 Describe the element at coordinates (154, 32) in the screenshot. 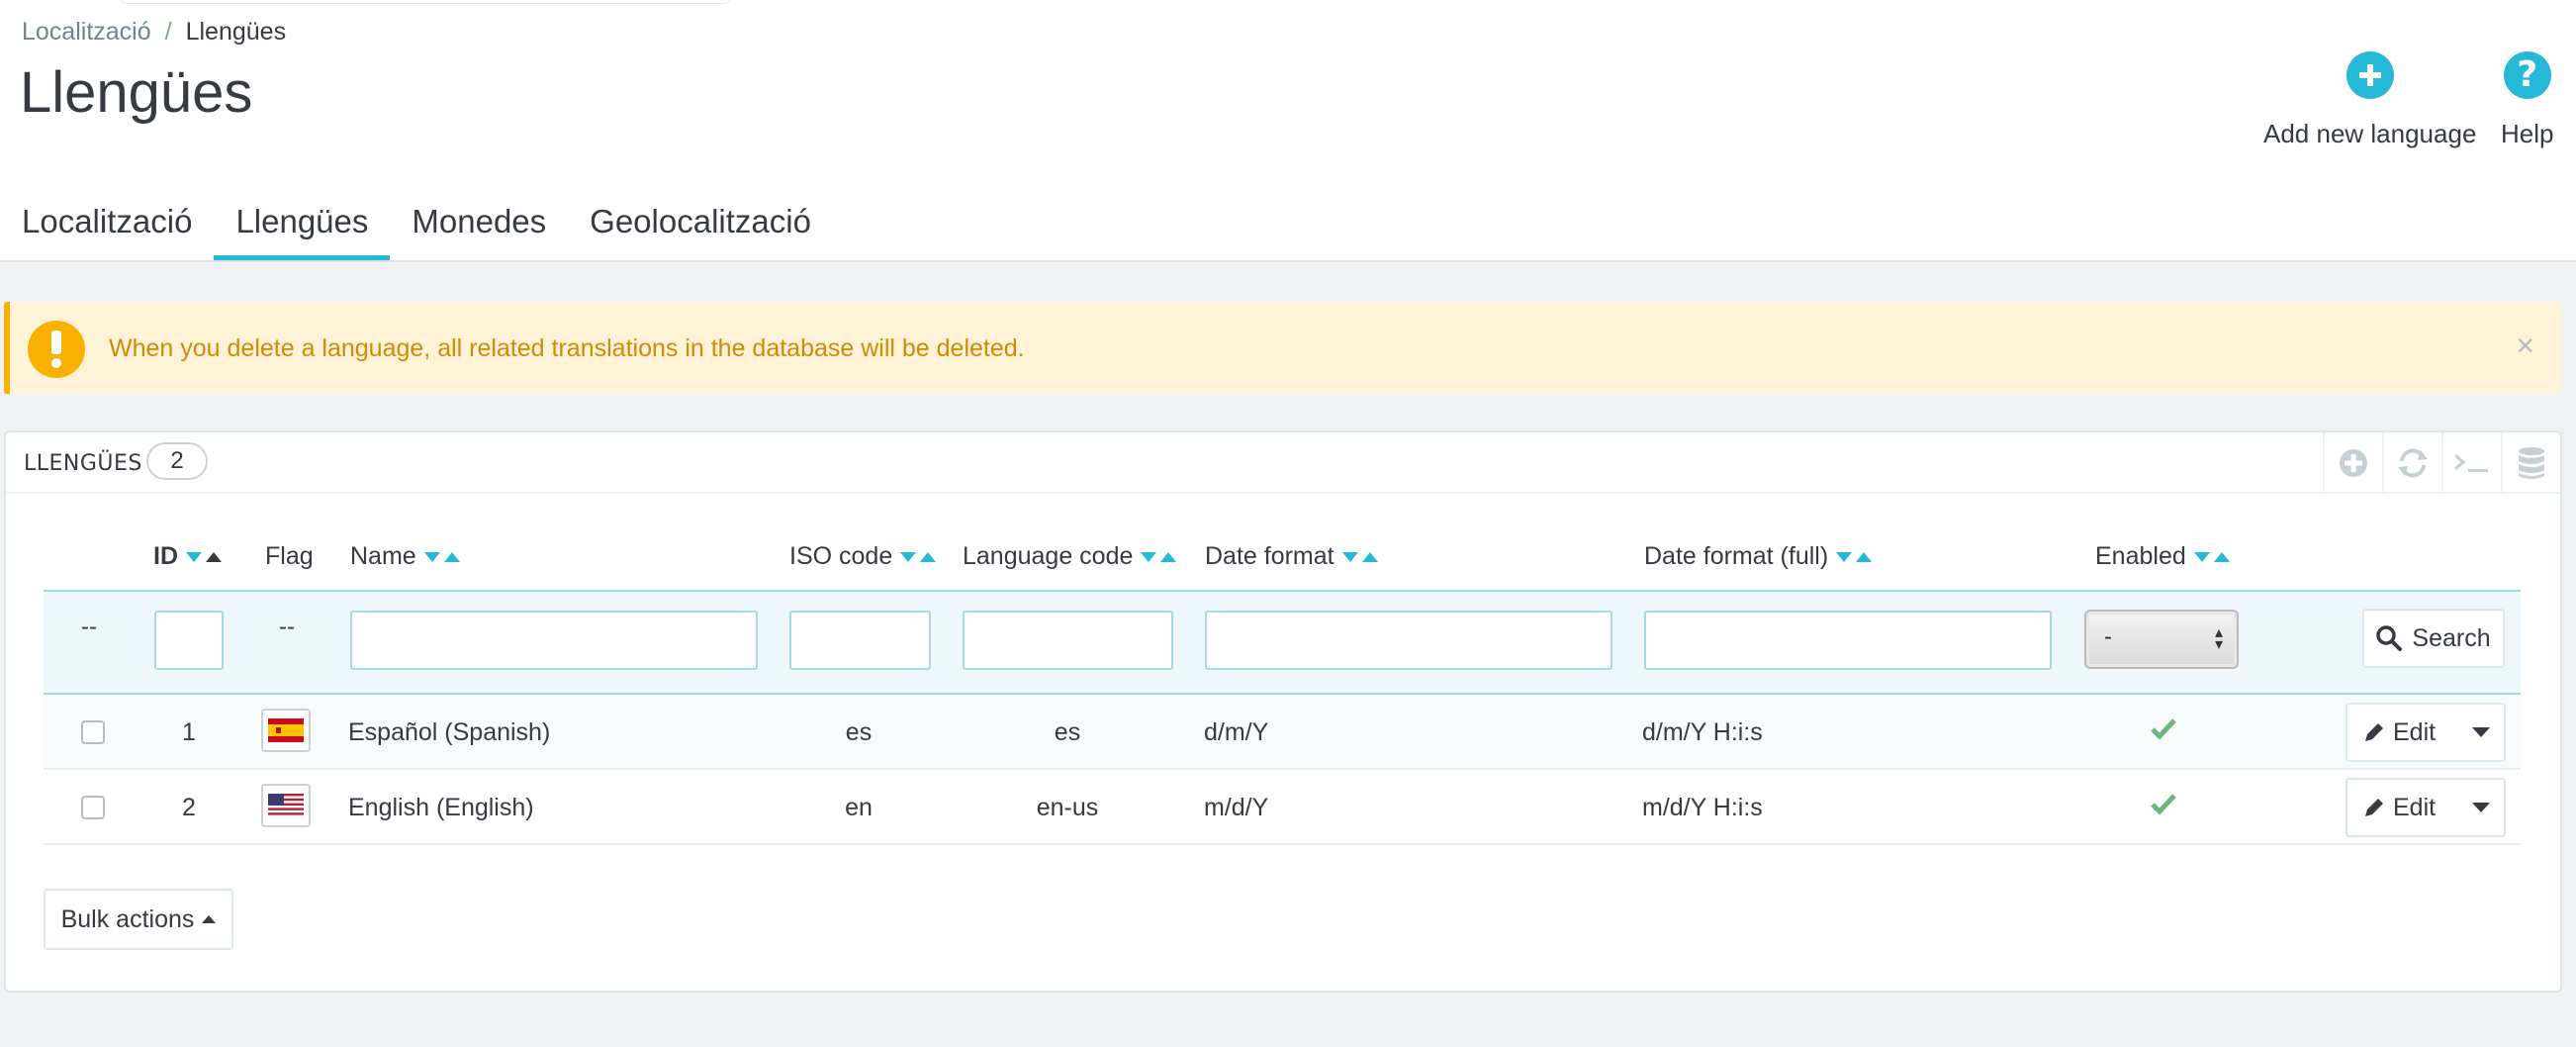

I see `breadcrumb: Localització / Llengües` at that location.